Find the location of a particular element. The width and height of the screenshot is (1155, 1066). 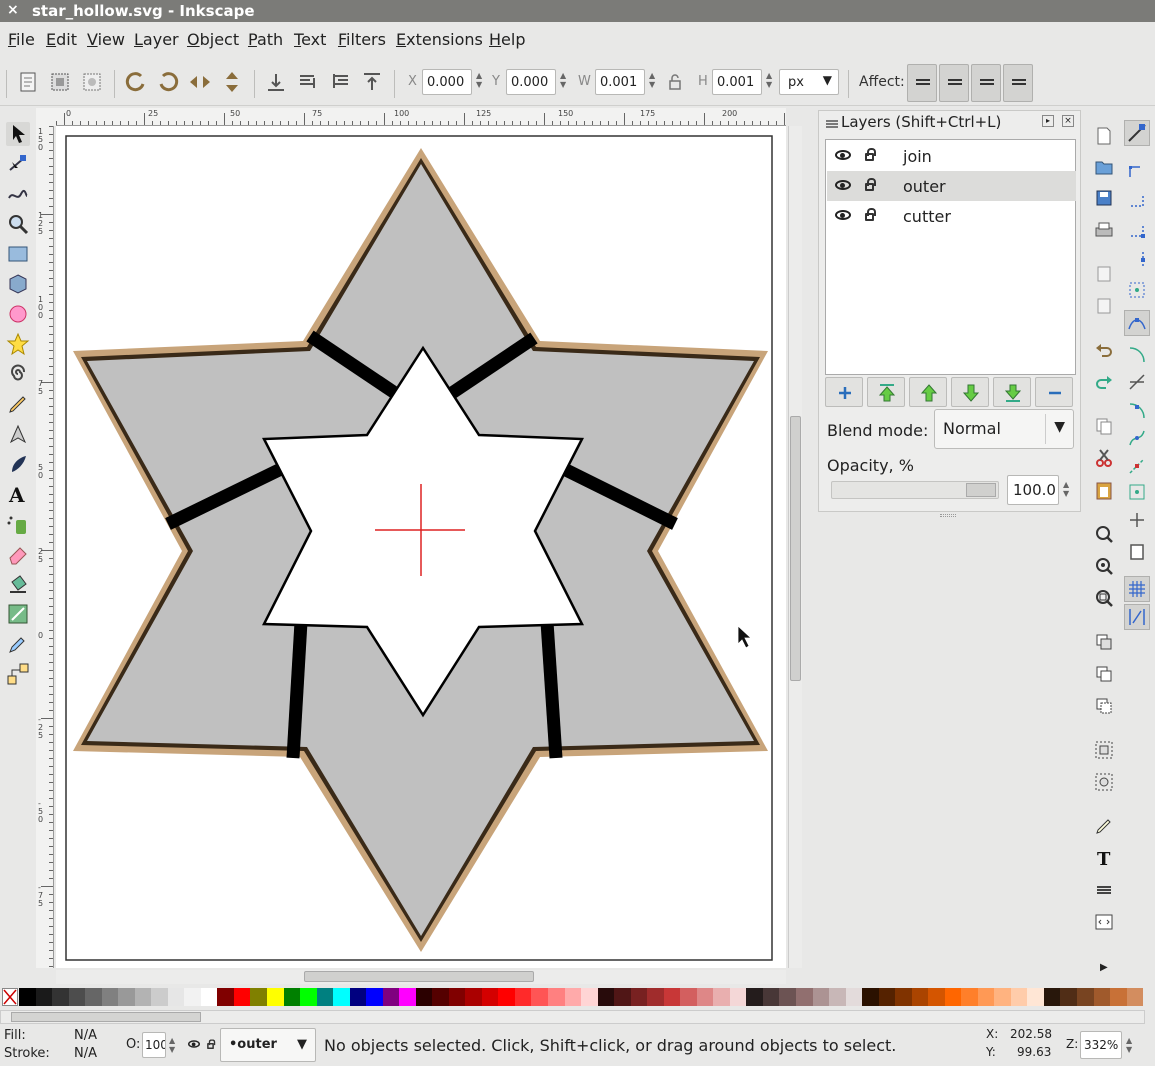

snap-toggle-button is located at coordinates (1137, 133).